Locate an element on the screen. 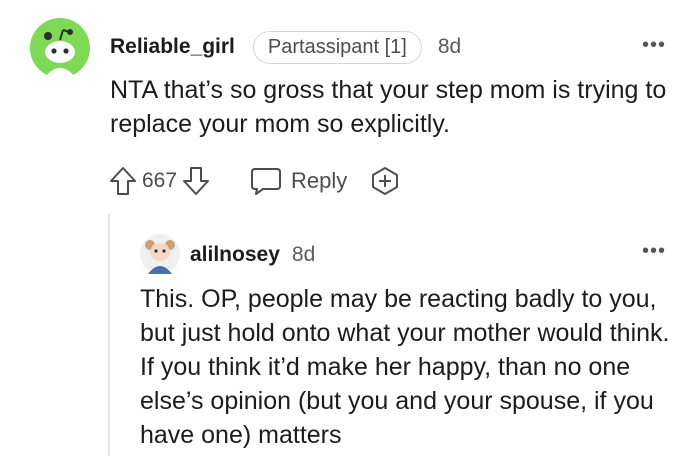 The image size is (700, 456). comment-actions: 667 Reply is located at coordinates (254, 181).